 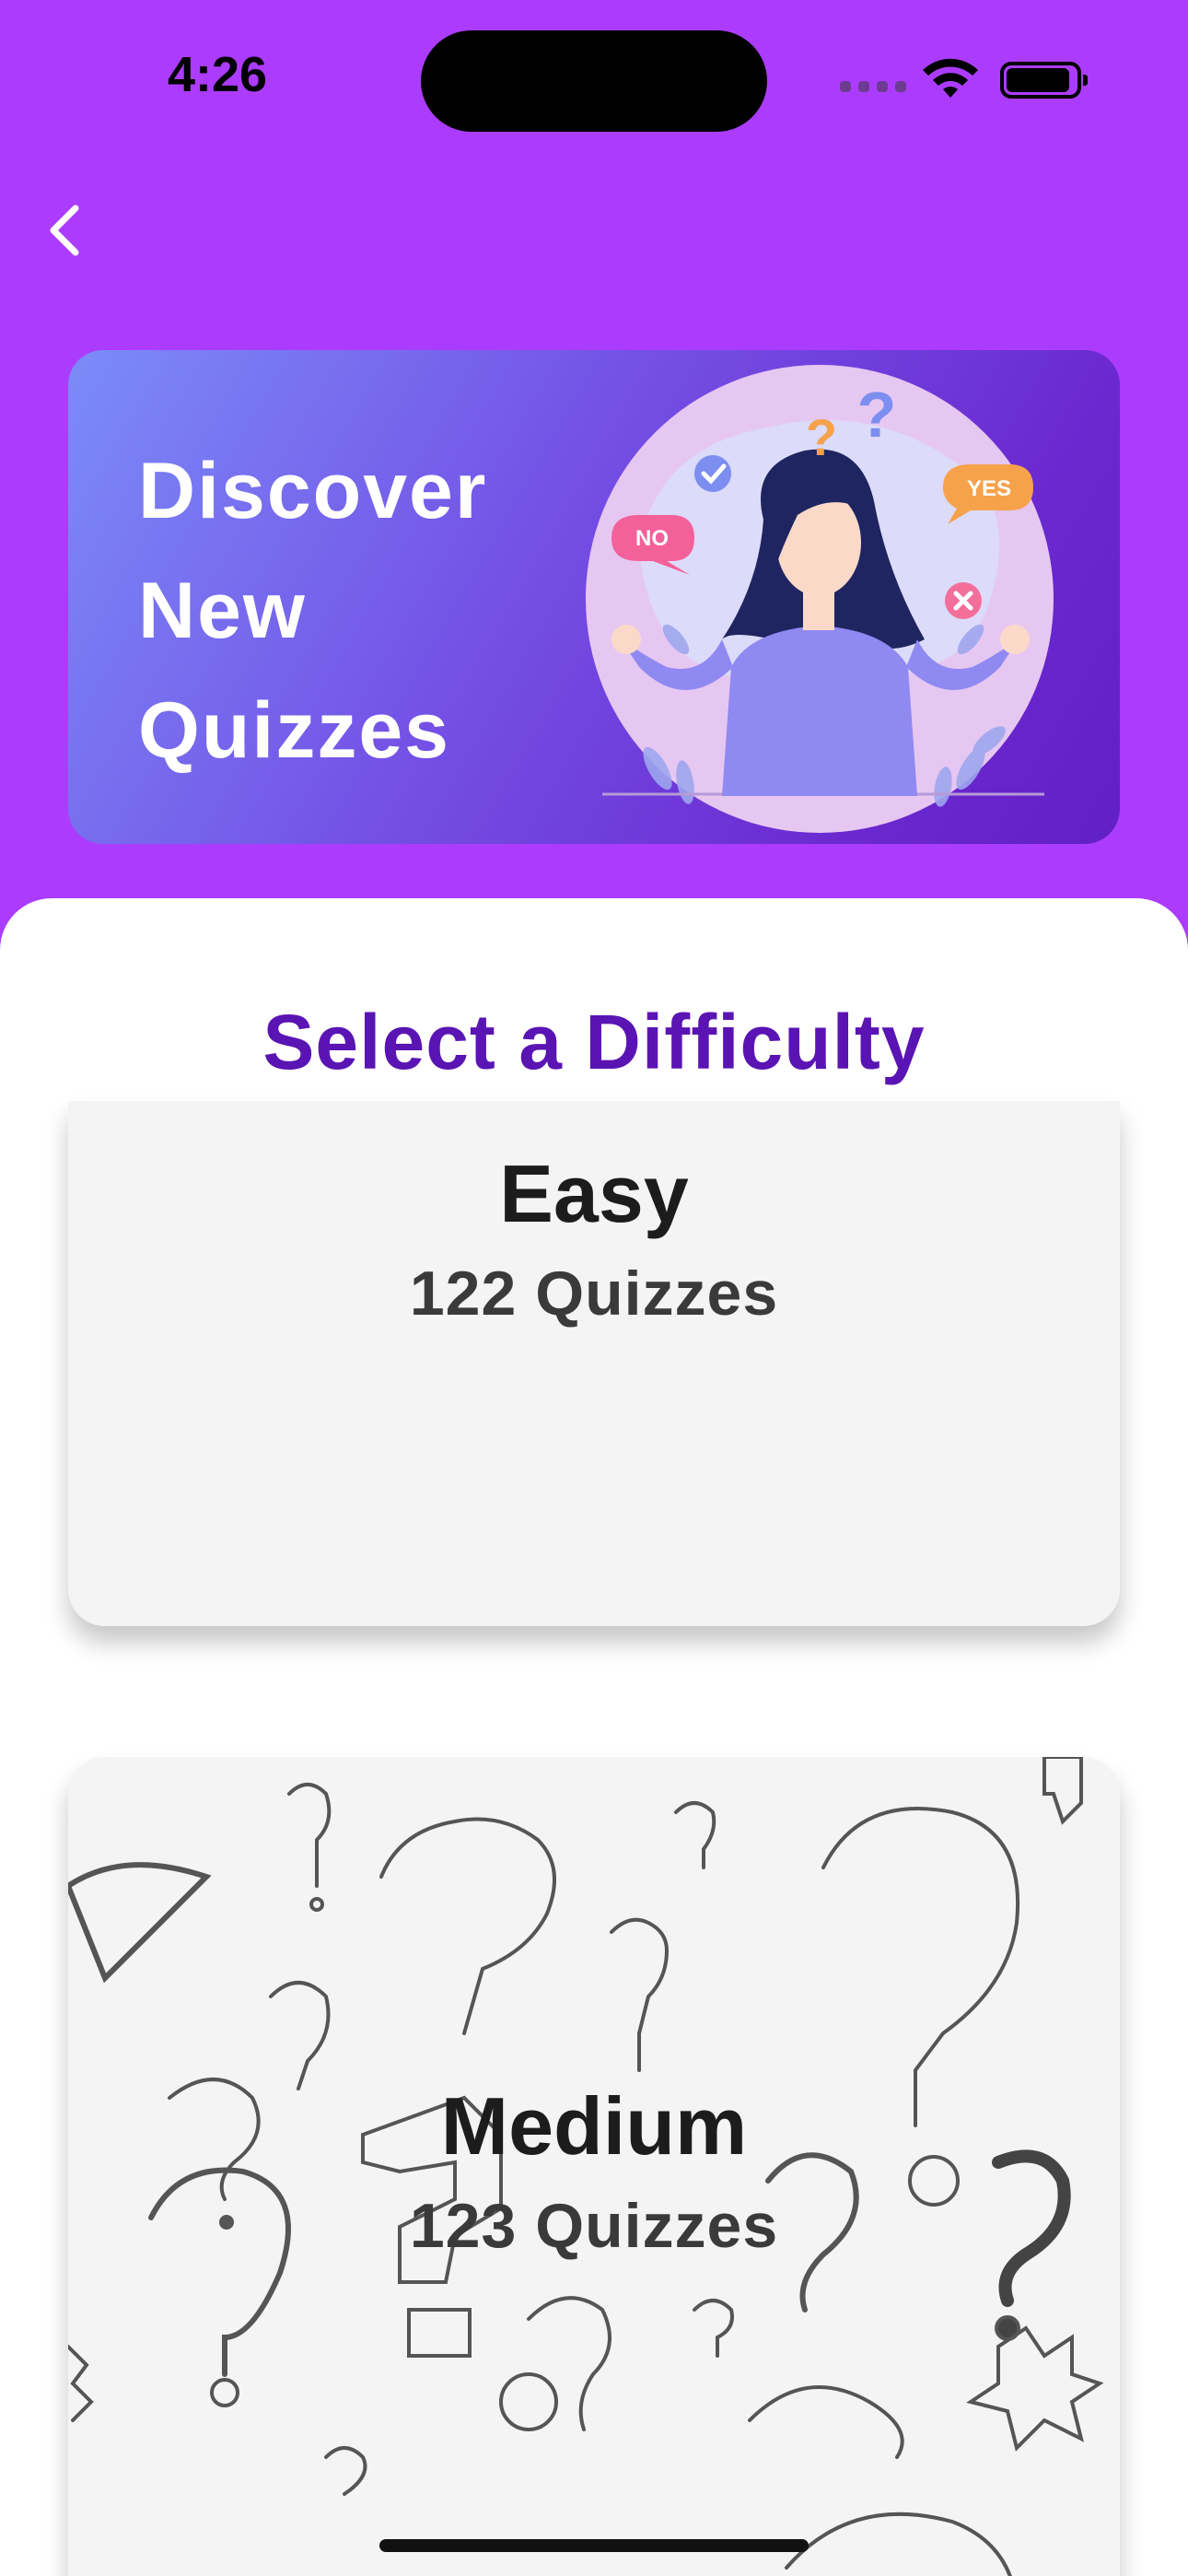 I want to click on section-title: Select a Difficulty, so click(x=594, y=1042).